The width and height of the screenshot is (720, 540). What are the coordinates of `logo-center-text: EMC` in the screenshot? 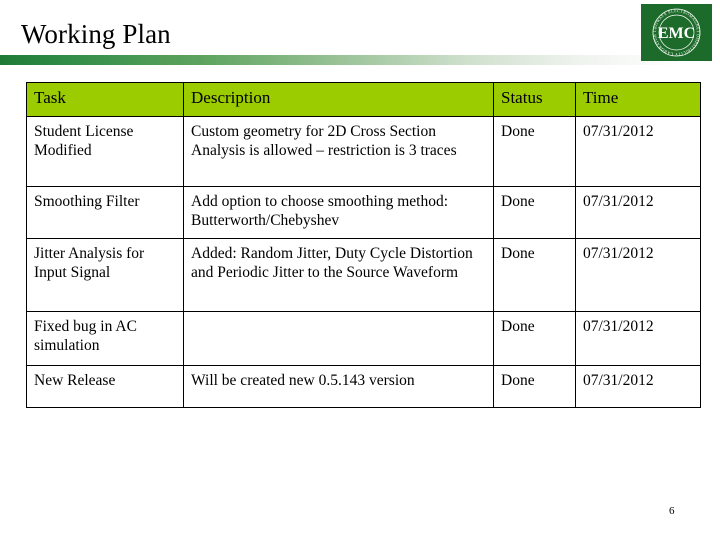 It's located at (676, 33).